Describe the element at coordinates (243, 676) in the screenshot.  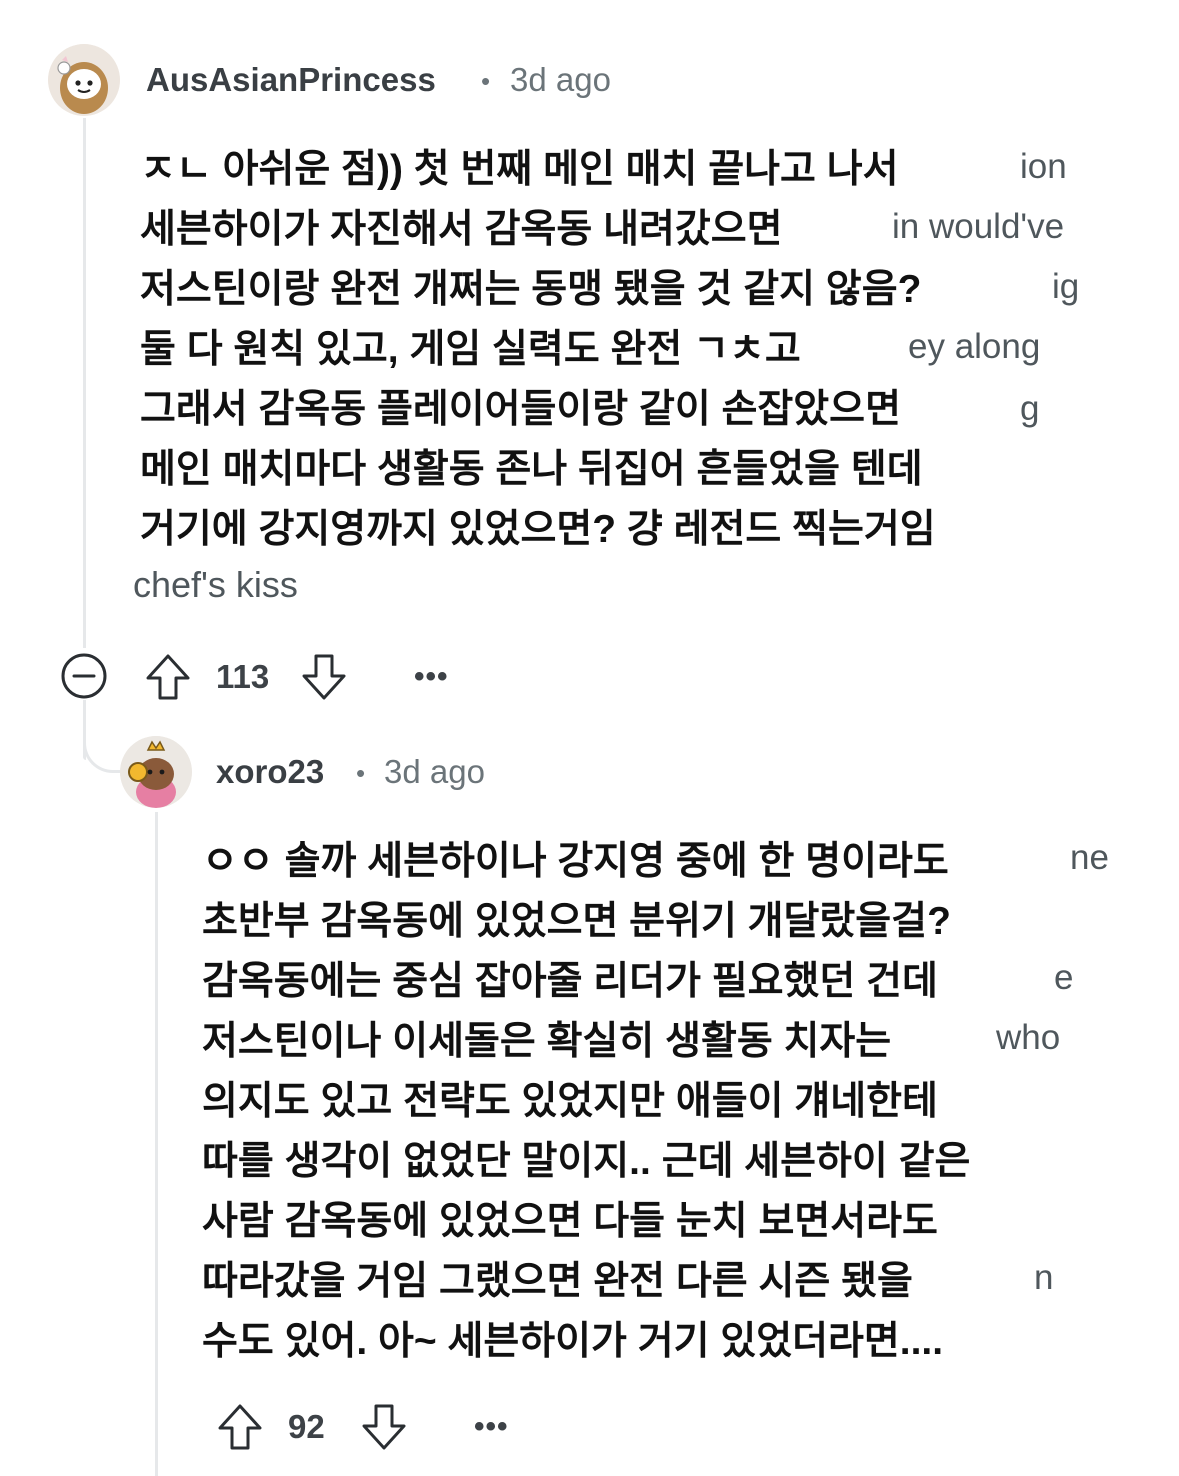
I see `upvote-count: 113` at that location.